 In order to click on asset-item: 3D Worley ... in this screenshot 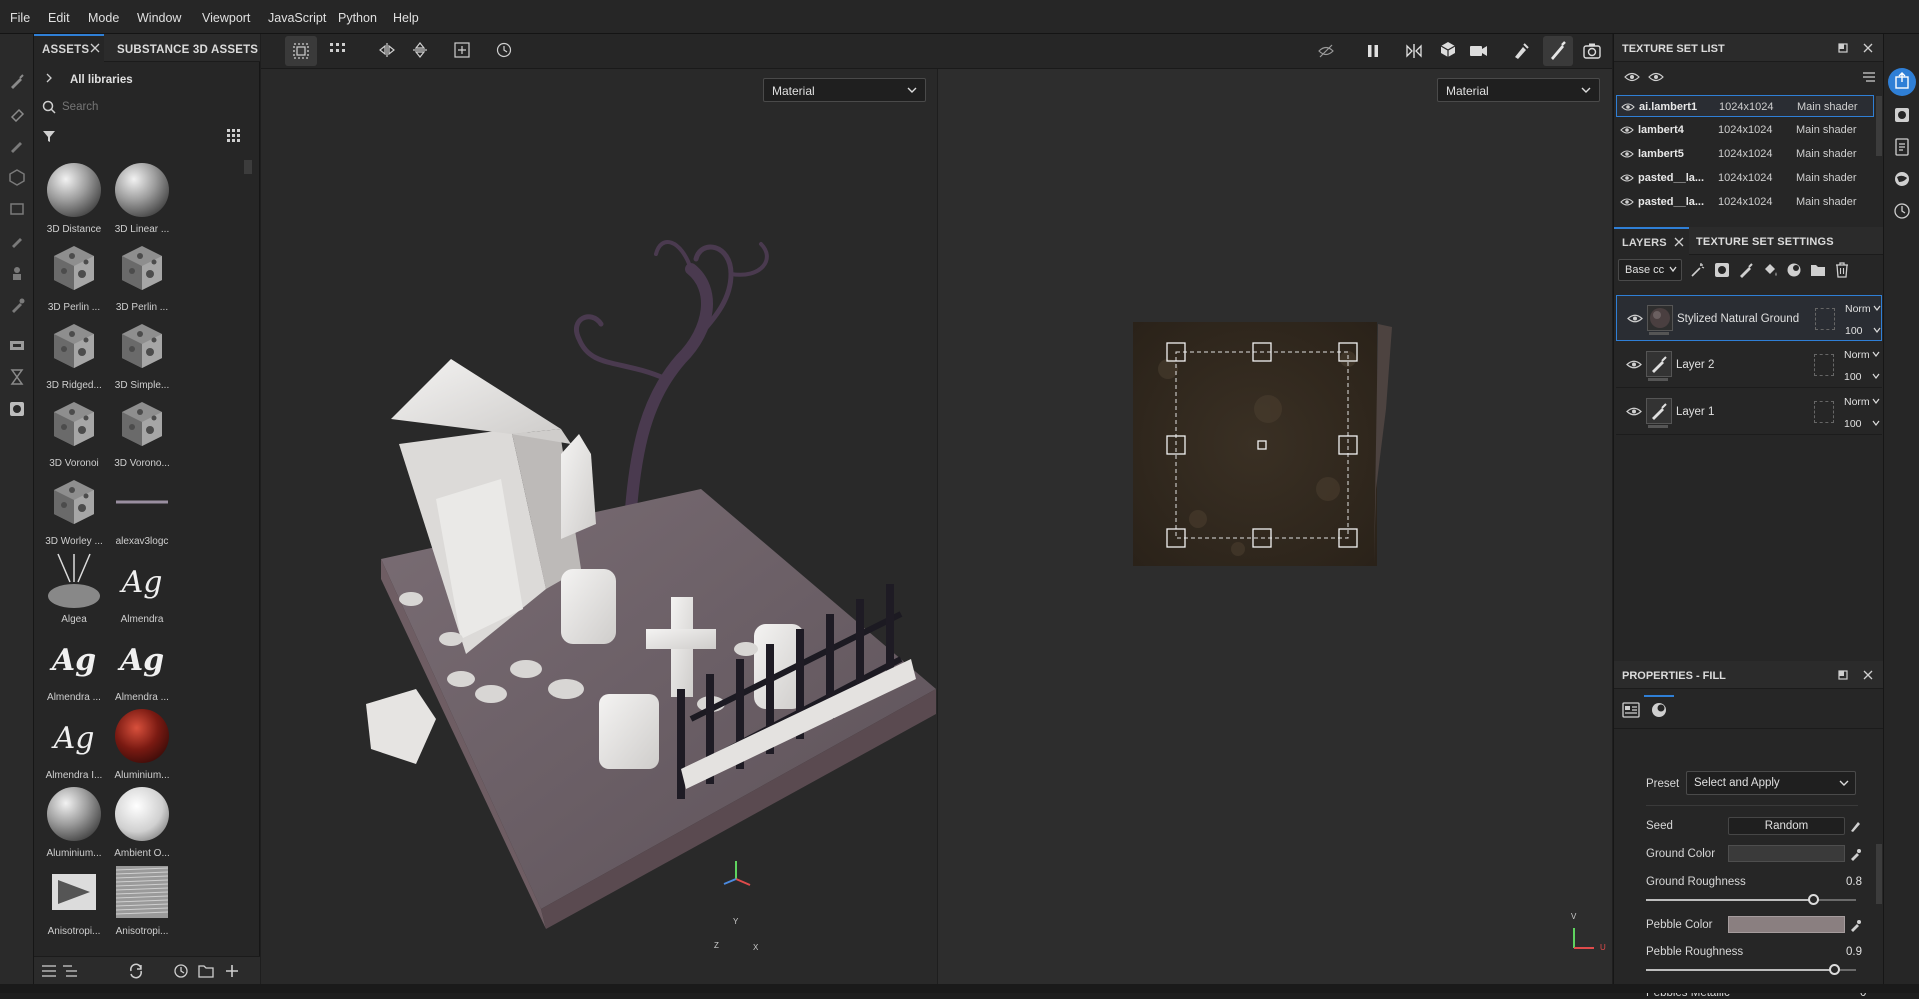, I will do `click(74, 509)`.